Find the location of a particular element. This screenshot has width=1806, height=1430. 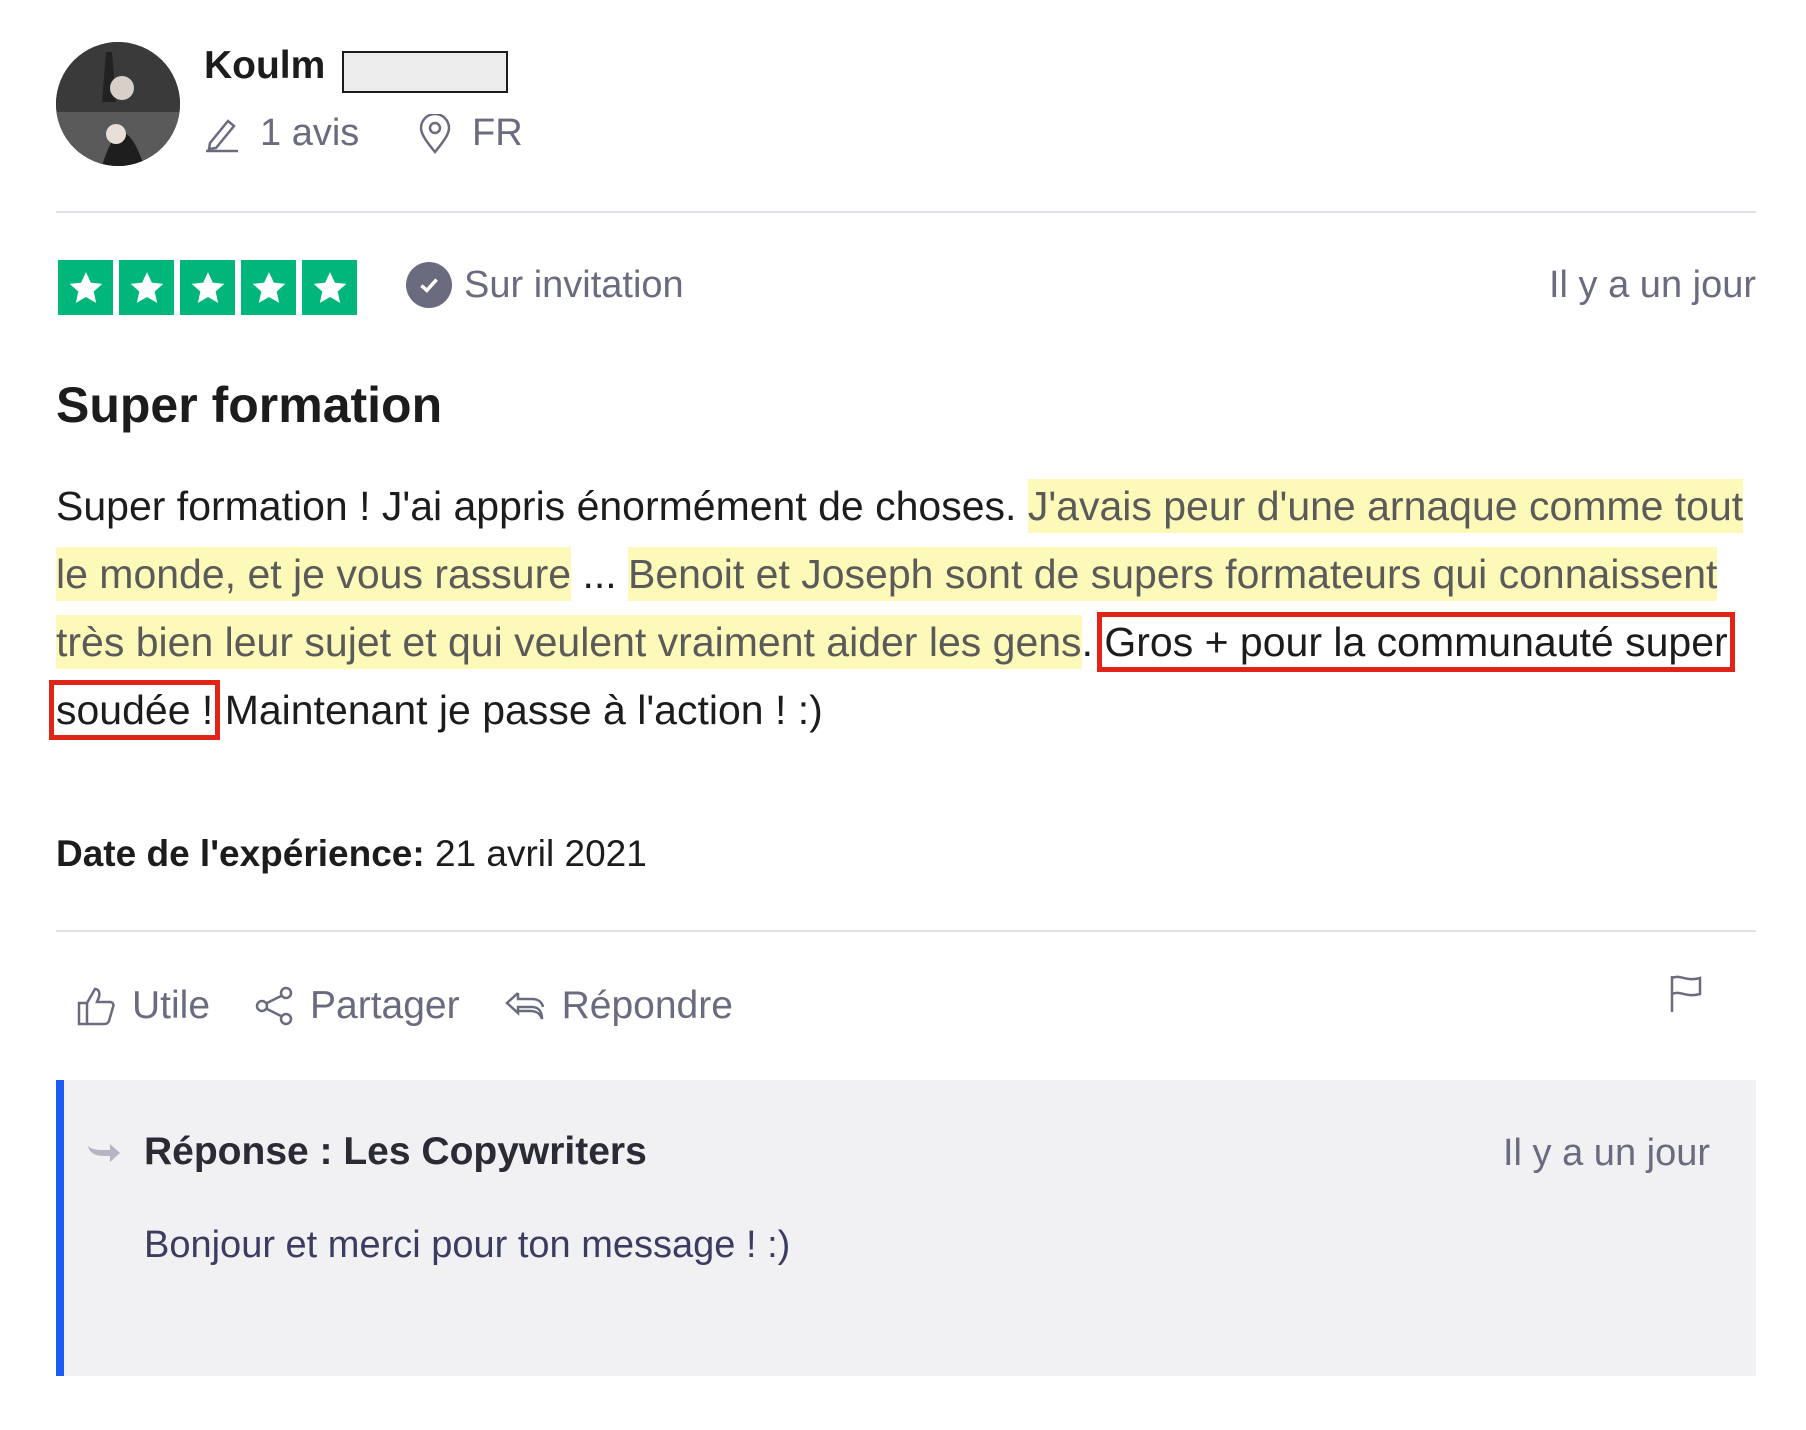

verification-label: Sur invitation is located at coordinates (574, 284).